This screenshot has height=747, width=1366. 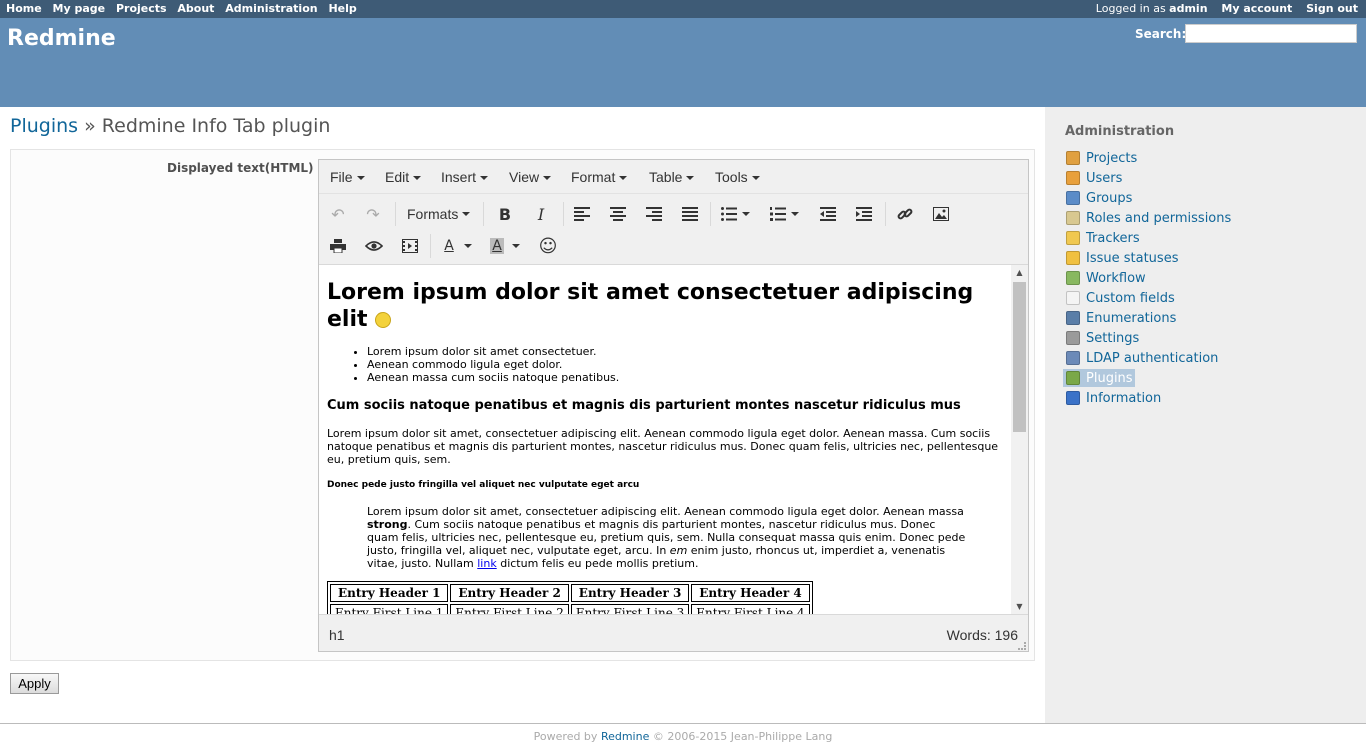 What do you see at coordinates (1256, 8) in the screenshot?
I see `my-account-link: My account` at bounding box center [1256, 8].